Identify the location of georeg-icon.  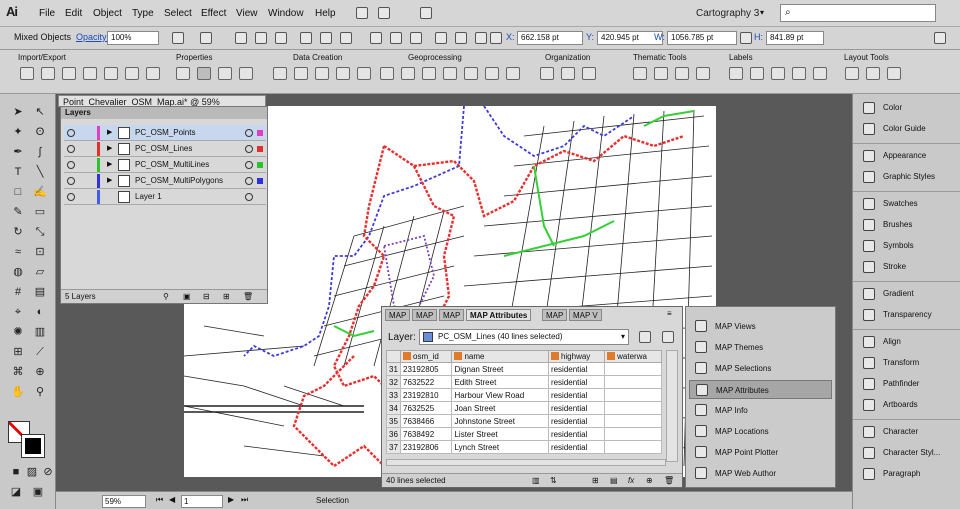
(246, 73).